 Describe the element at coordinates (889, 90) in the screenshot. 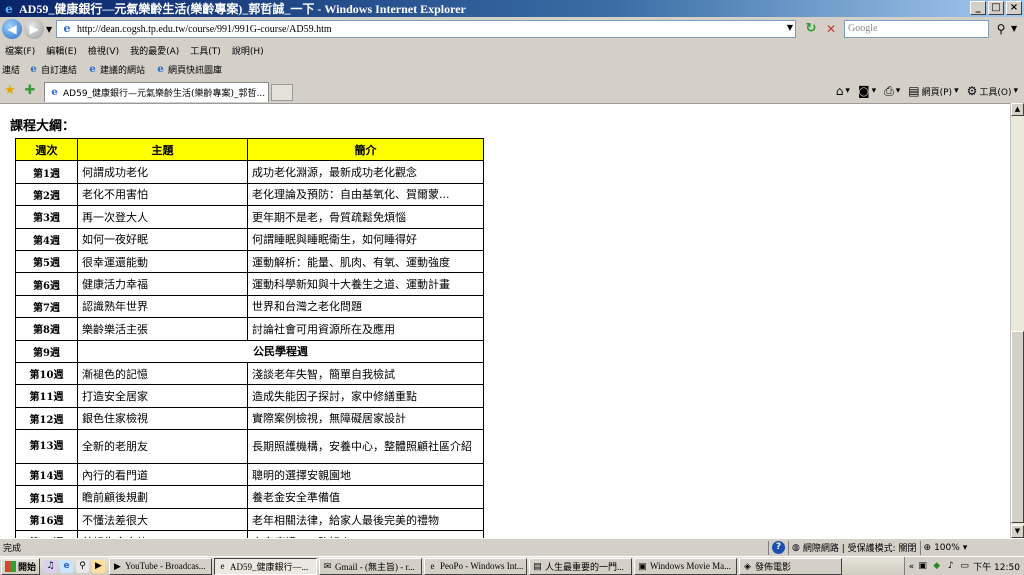

I see `print-icon: ⎙` at that location.